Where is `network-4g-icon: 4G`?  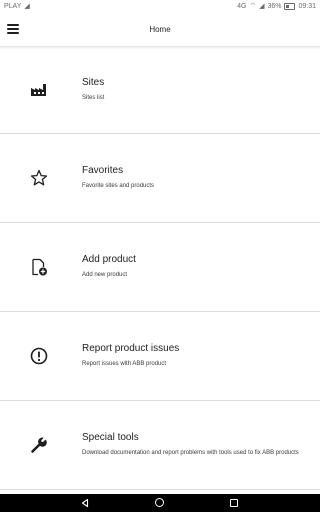 network-4g-icon: 4G is located at coordinates (242, 6).